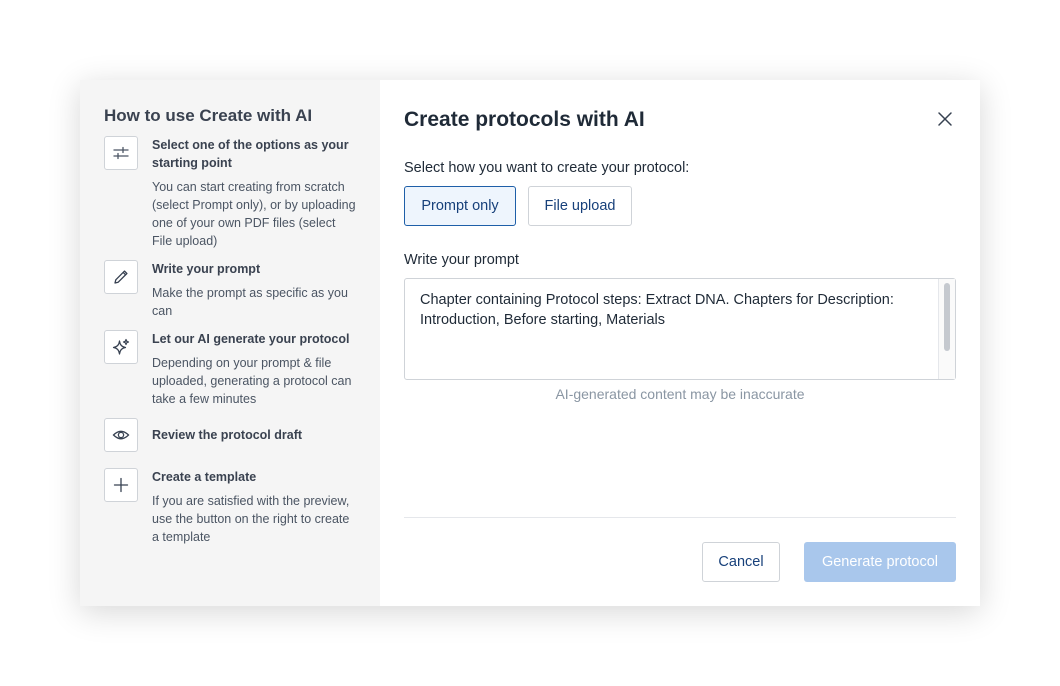 The height and width of the screenshot is (686, 1060). Describe the element at coordinates (680, 517) in the screenshot. I see `footer-divider` at that location.